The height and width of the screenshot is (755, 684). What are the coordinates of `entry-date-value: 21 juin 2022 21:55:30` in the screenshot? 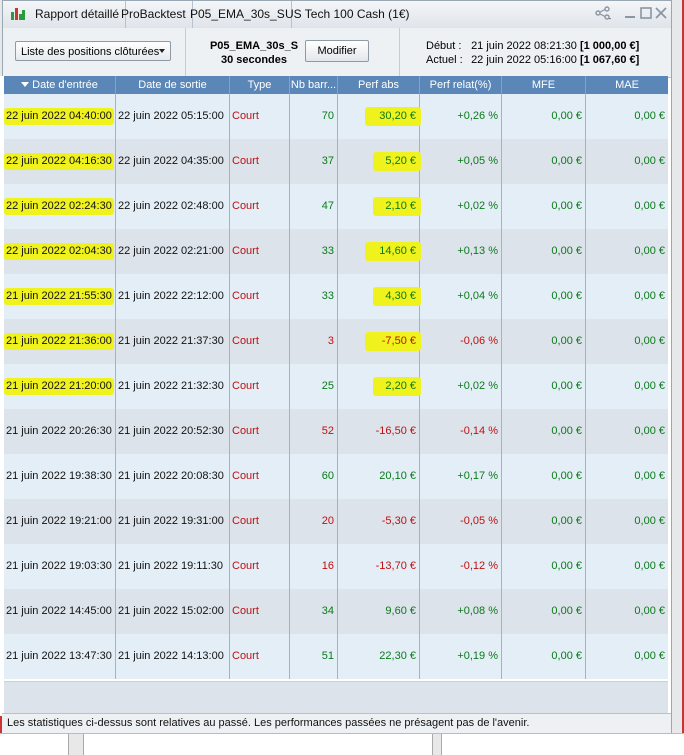 It's located at (59, 296).